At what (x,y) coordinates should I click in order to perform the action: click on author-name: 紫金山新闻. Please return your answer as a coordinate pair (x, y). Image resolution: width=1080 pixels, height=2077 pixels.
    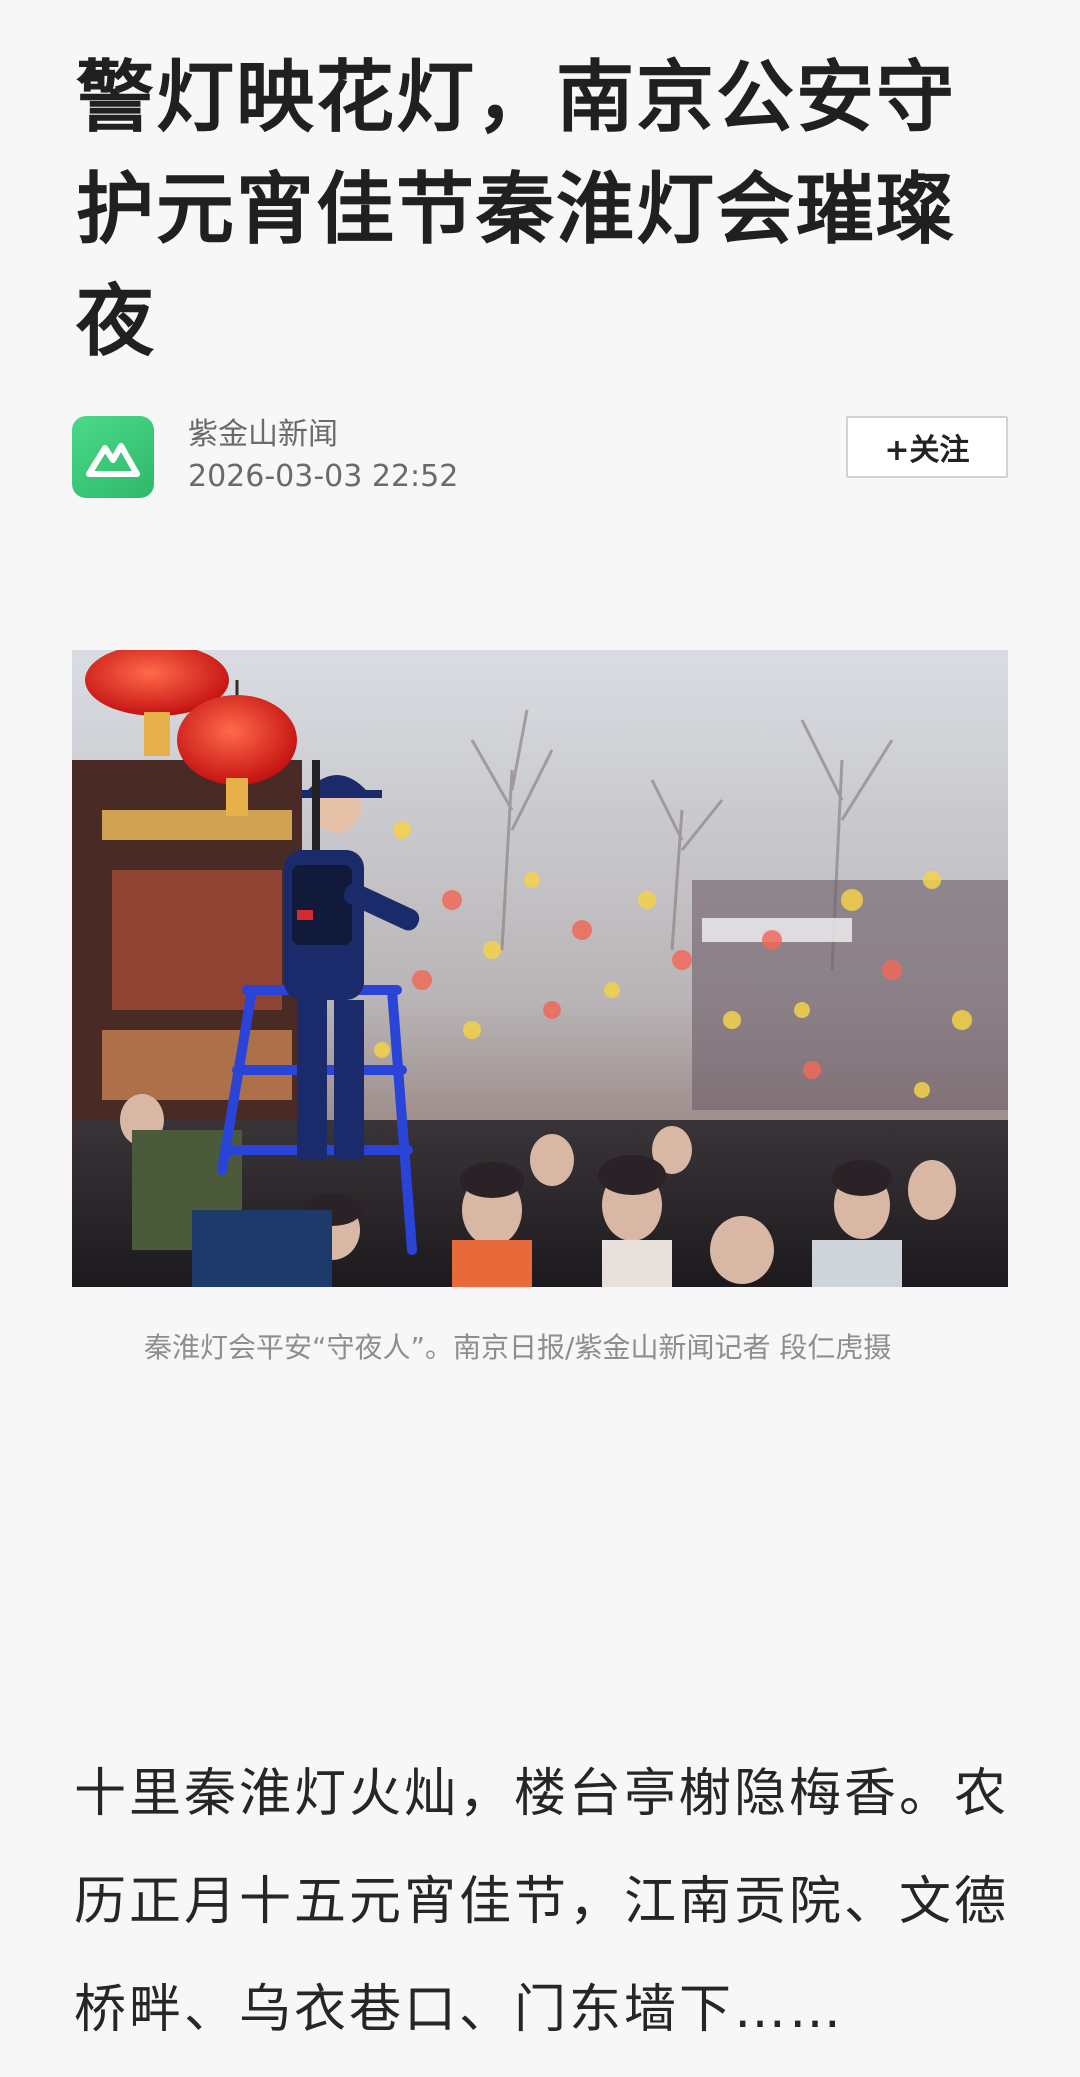
    Looking at the image, I should click on (263, 435).